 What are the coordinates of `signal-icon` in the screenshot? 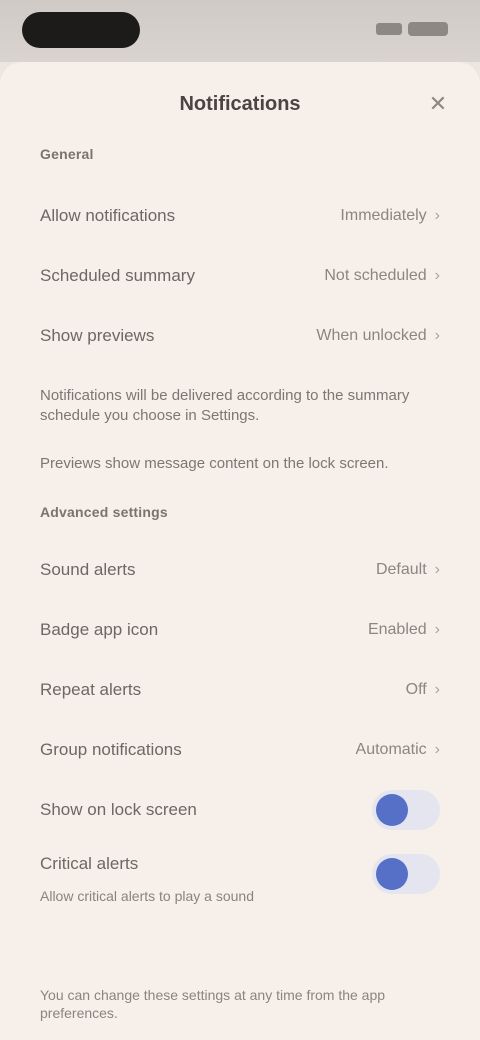 It's located at (389, 29).